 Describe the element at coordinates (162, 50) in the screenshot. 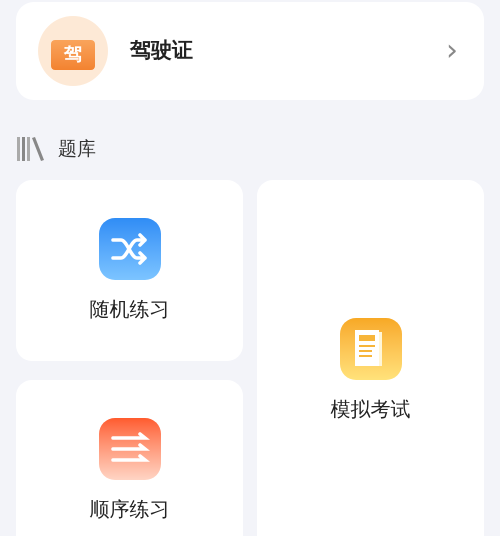

I see `license-title: 驾驶证` at that location.